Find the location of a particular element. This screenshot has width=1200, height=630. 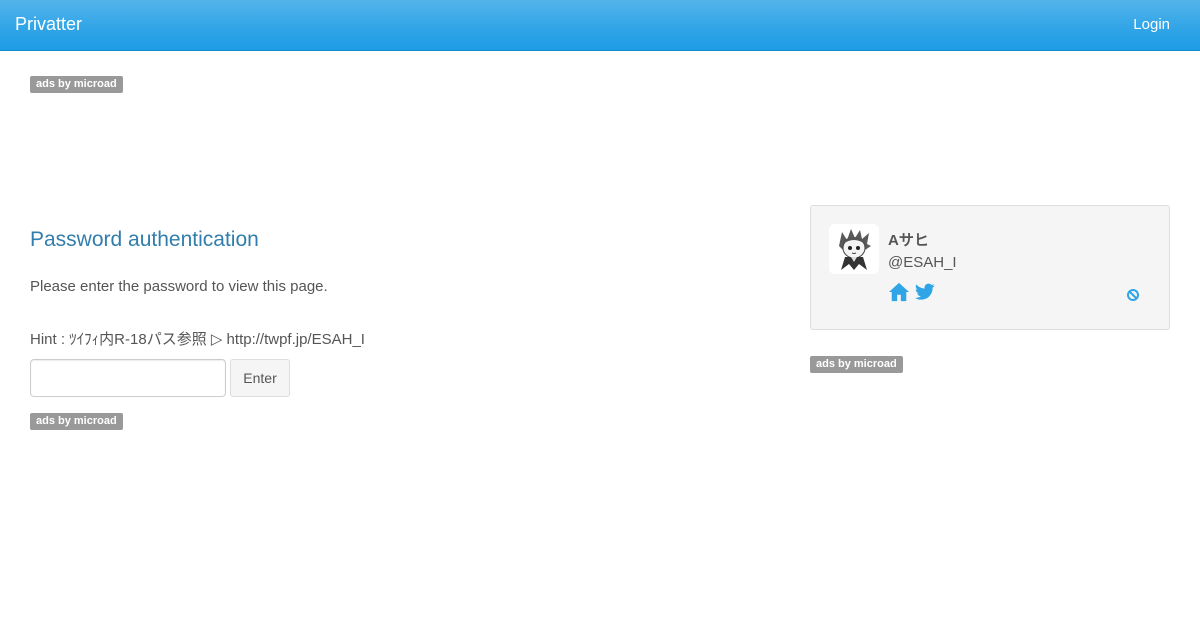

login-link: Login is located at coordinates (1151, 24).